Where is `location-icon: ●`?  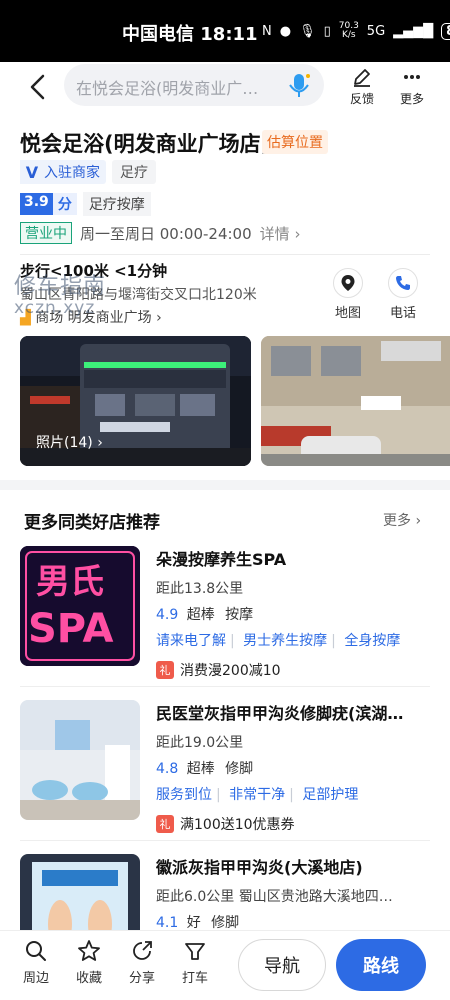
location-icon: ● is located at coordinates (285, 31).